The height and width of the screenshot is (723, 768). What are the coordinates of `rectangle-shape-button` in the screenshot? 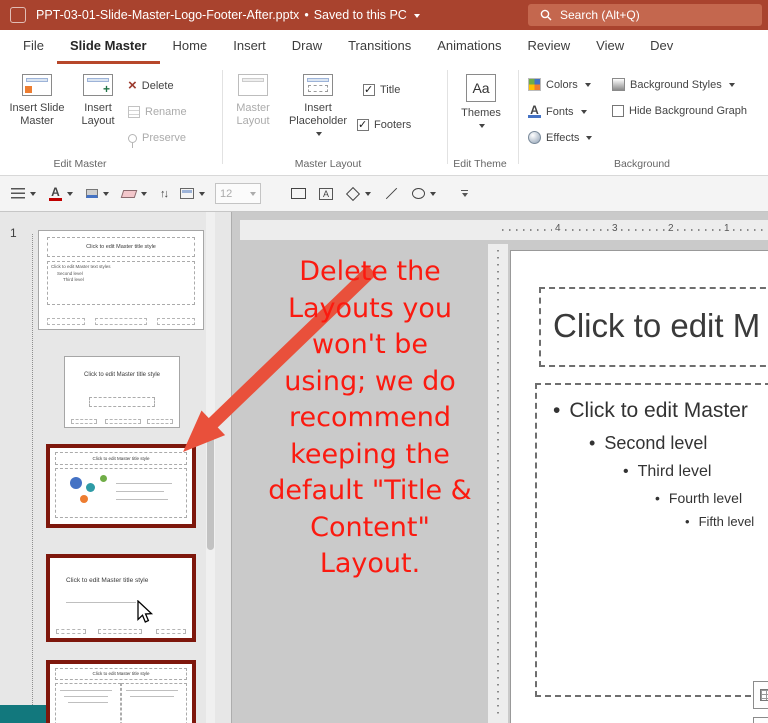 It's located at (298, 194).